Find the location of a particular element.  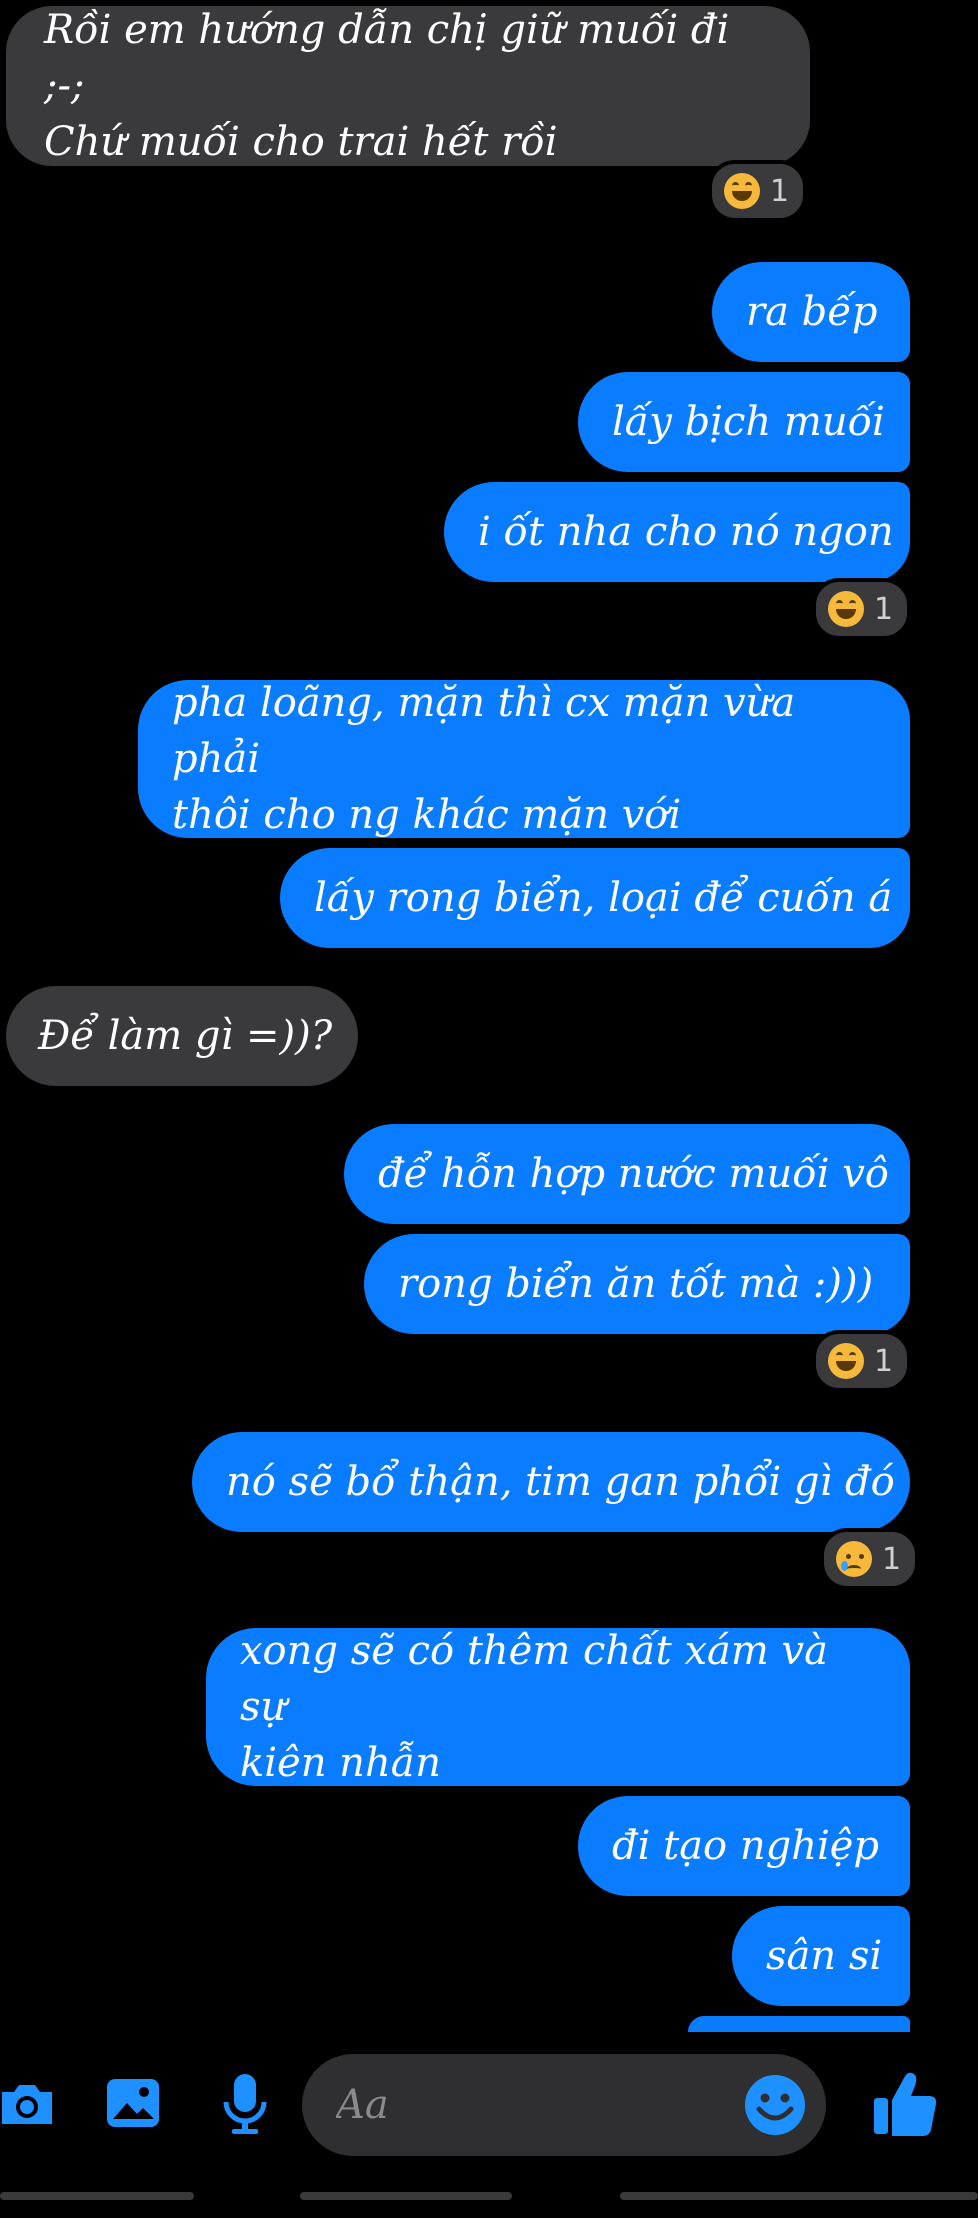

message-line: Chứ muối cho trai hết rồi is located at coordinates (301, 142).